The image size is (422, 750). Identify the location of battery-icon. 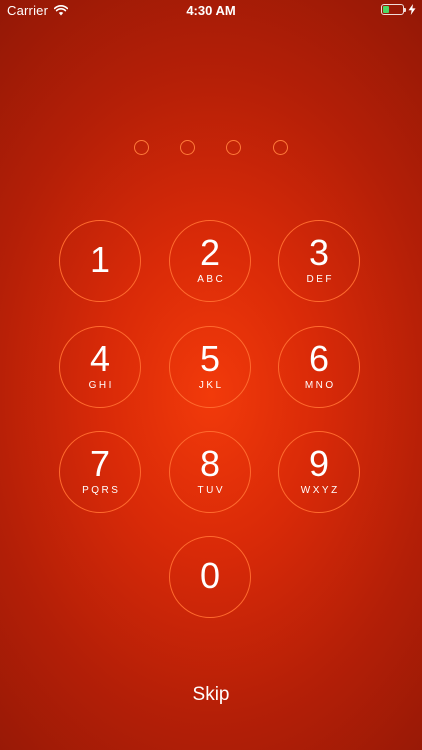
(393, 9).